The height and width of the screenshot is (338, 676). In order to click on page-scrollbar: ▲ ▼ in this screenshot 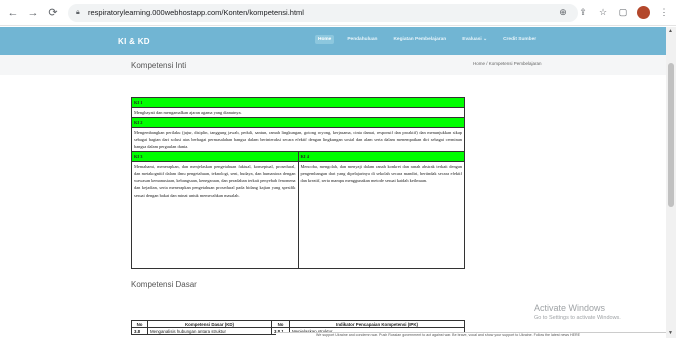, I will do `click(671, 182)`.